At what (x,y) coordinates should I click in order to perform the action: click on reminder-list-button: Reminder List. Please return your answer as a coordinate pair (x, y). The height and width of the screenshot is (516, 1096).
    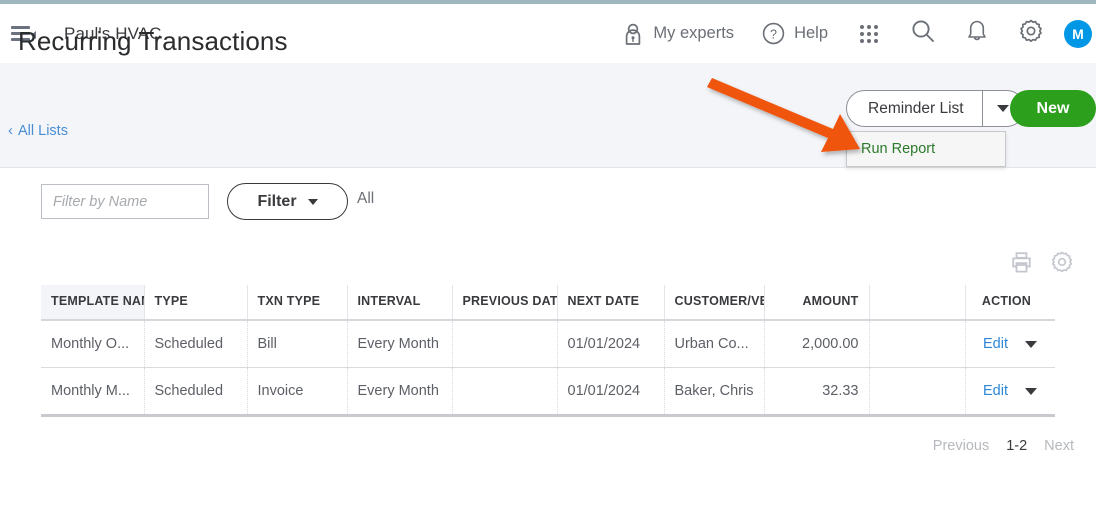
    Looking at the image, I should click on (914, 108).